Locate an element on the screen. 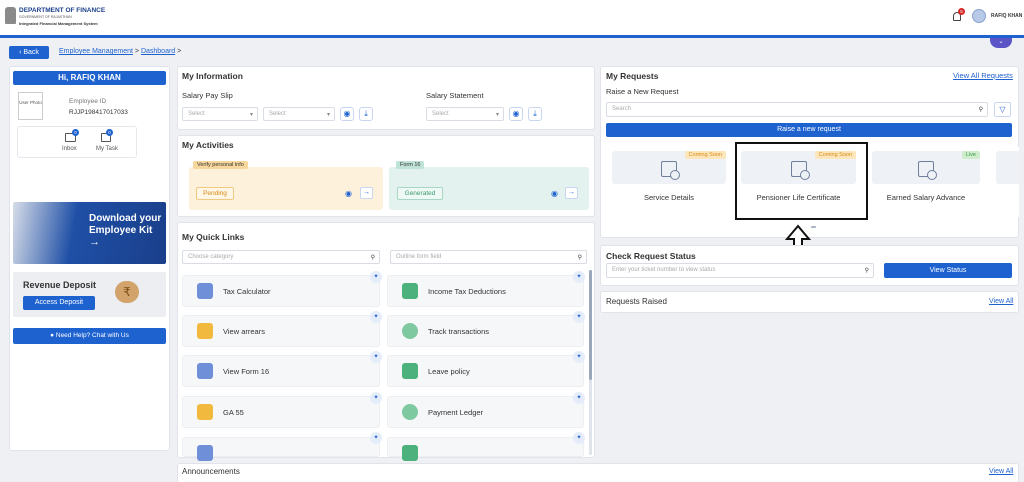 This screenshot has width=1024, height=482. quicklink-label: Payment Ledger is located at coordinates (456, 412).